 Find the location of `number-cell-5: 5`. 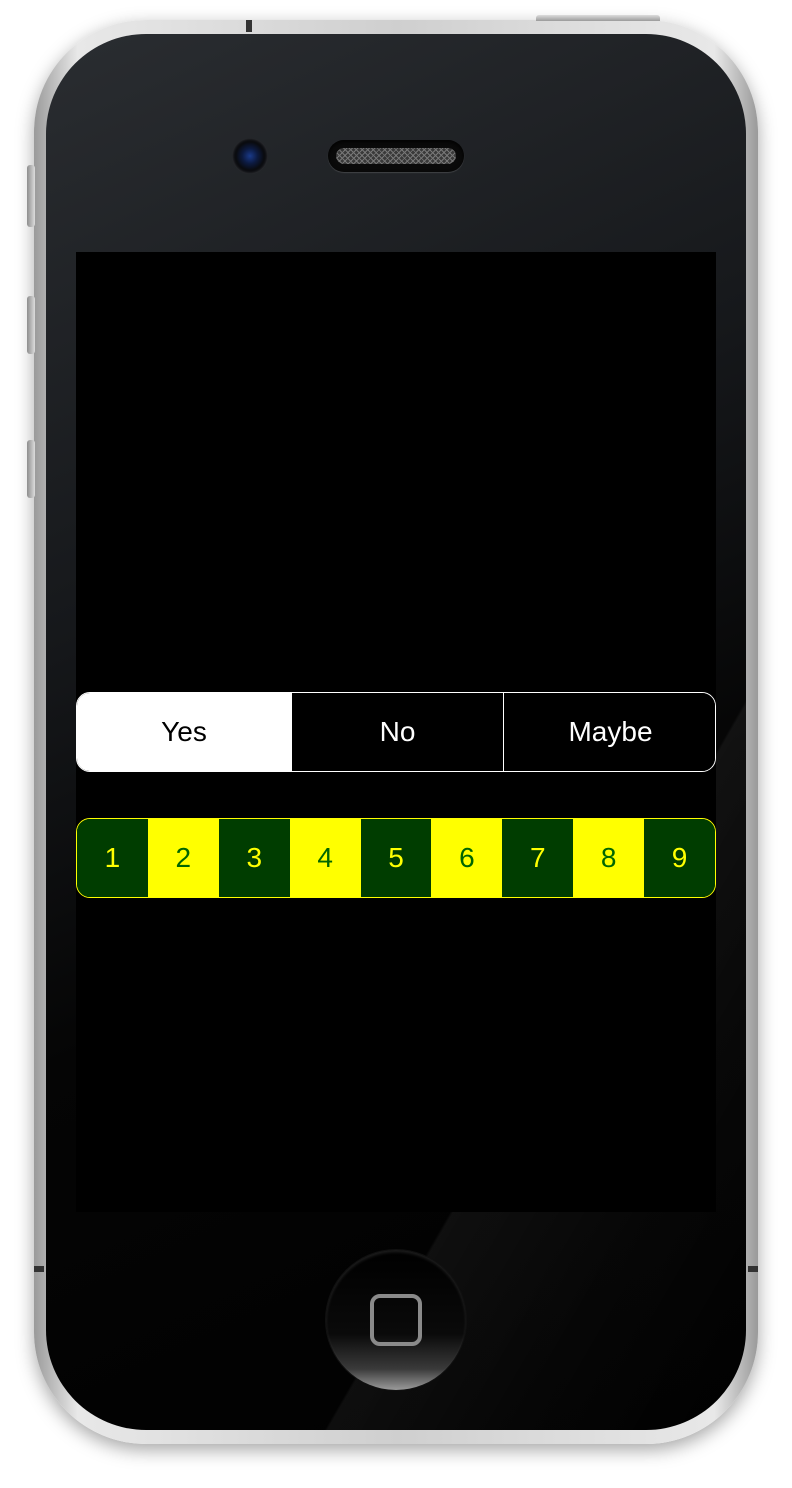

number-cell-5: 5 is located at coordinates (396, 858).